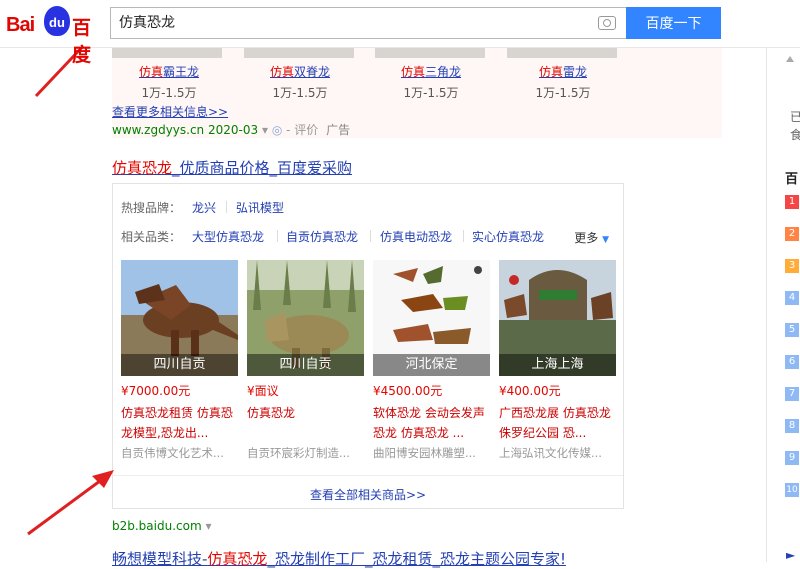 The height and width of the screenshot is (569, 800). Describe the element at coordinates (20, 25) in the screenshot. I see `logo-text-bai: Bai` at that location.